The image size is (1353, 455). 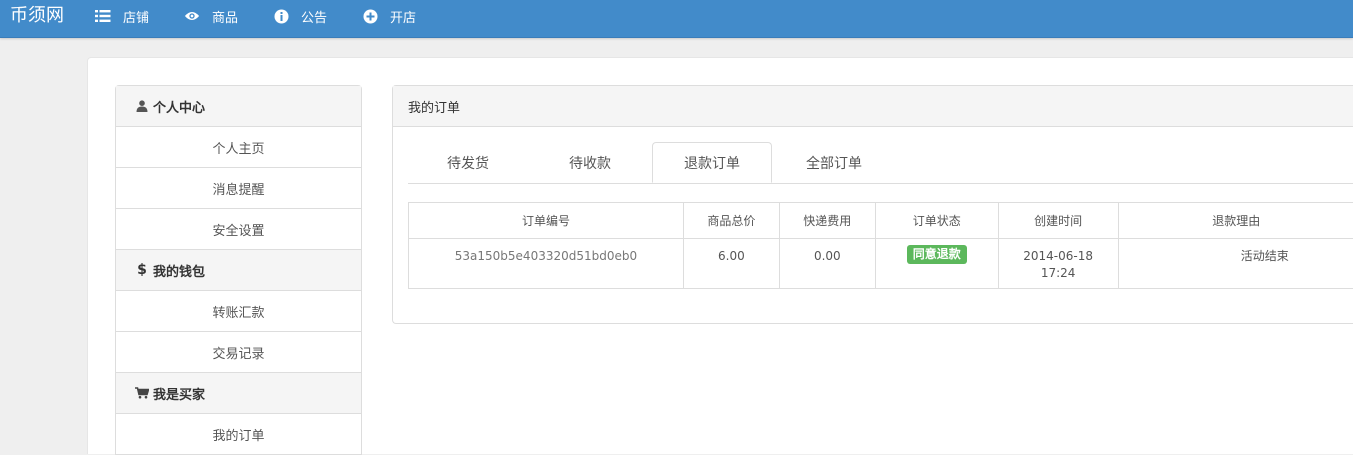 What do you see at coordinates (179, 393) in the screenshot?
I see `sidebar-section-title: 我是买家` at bounding box center [179, 393].